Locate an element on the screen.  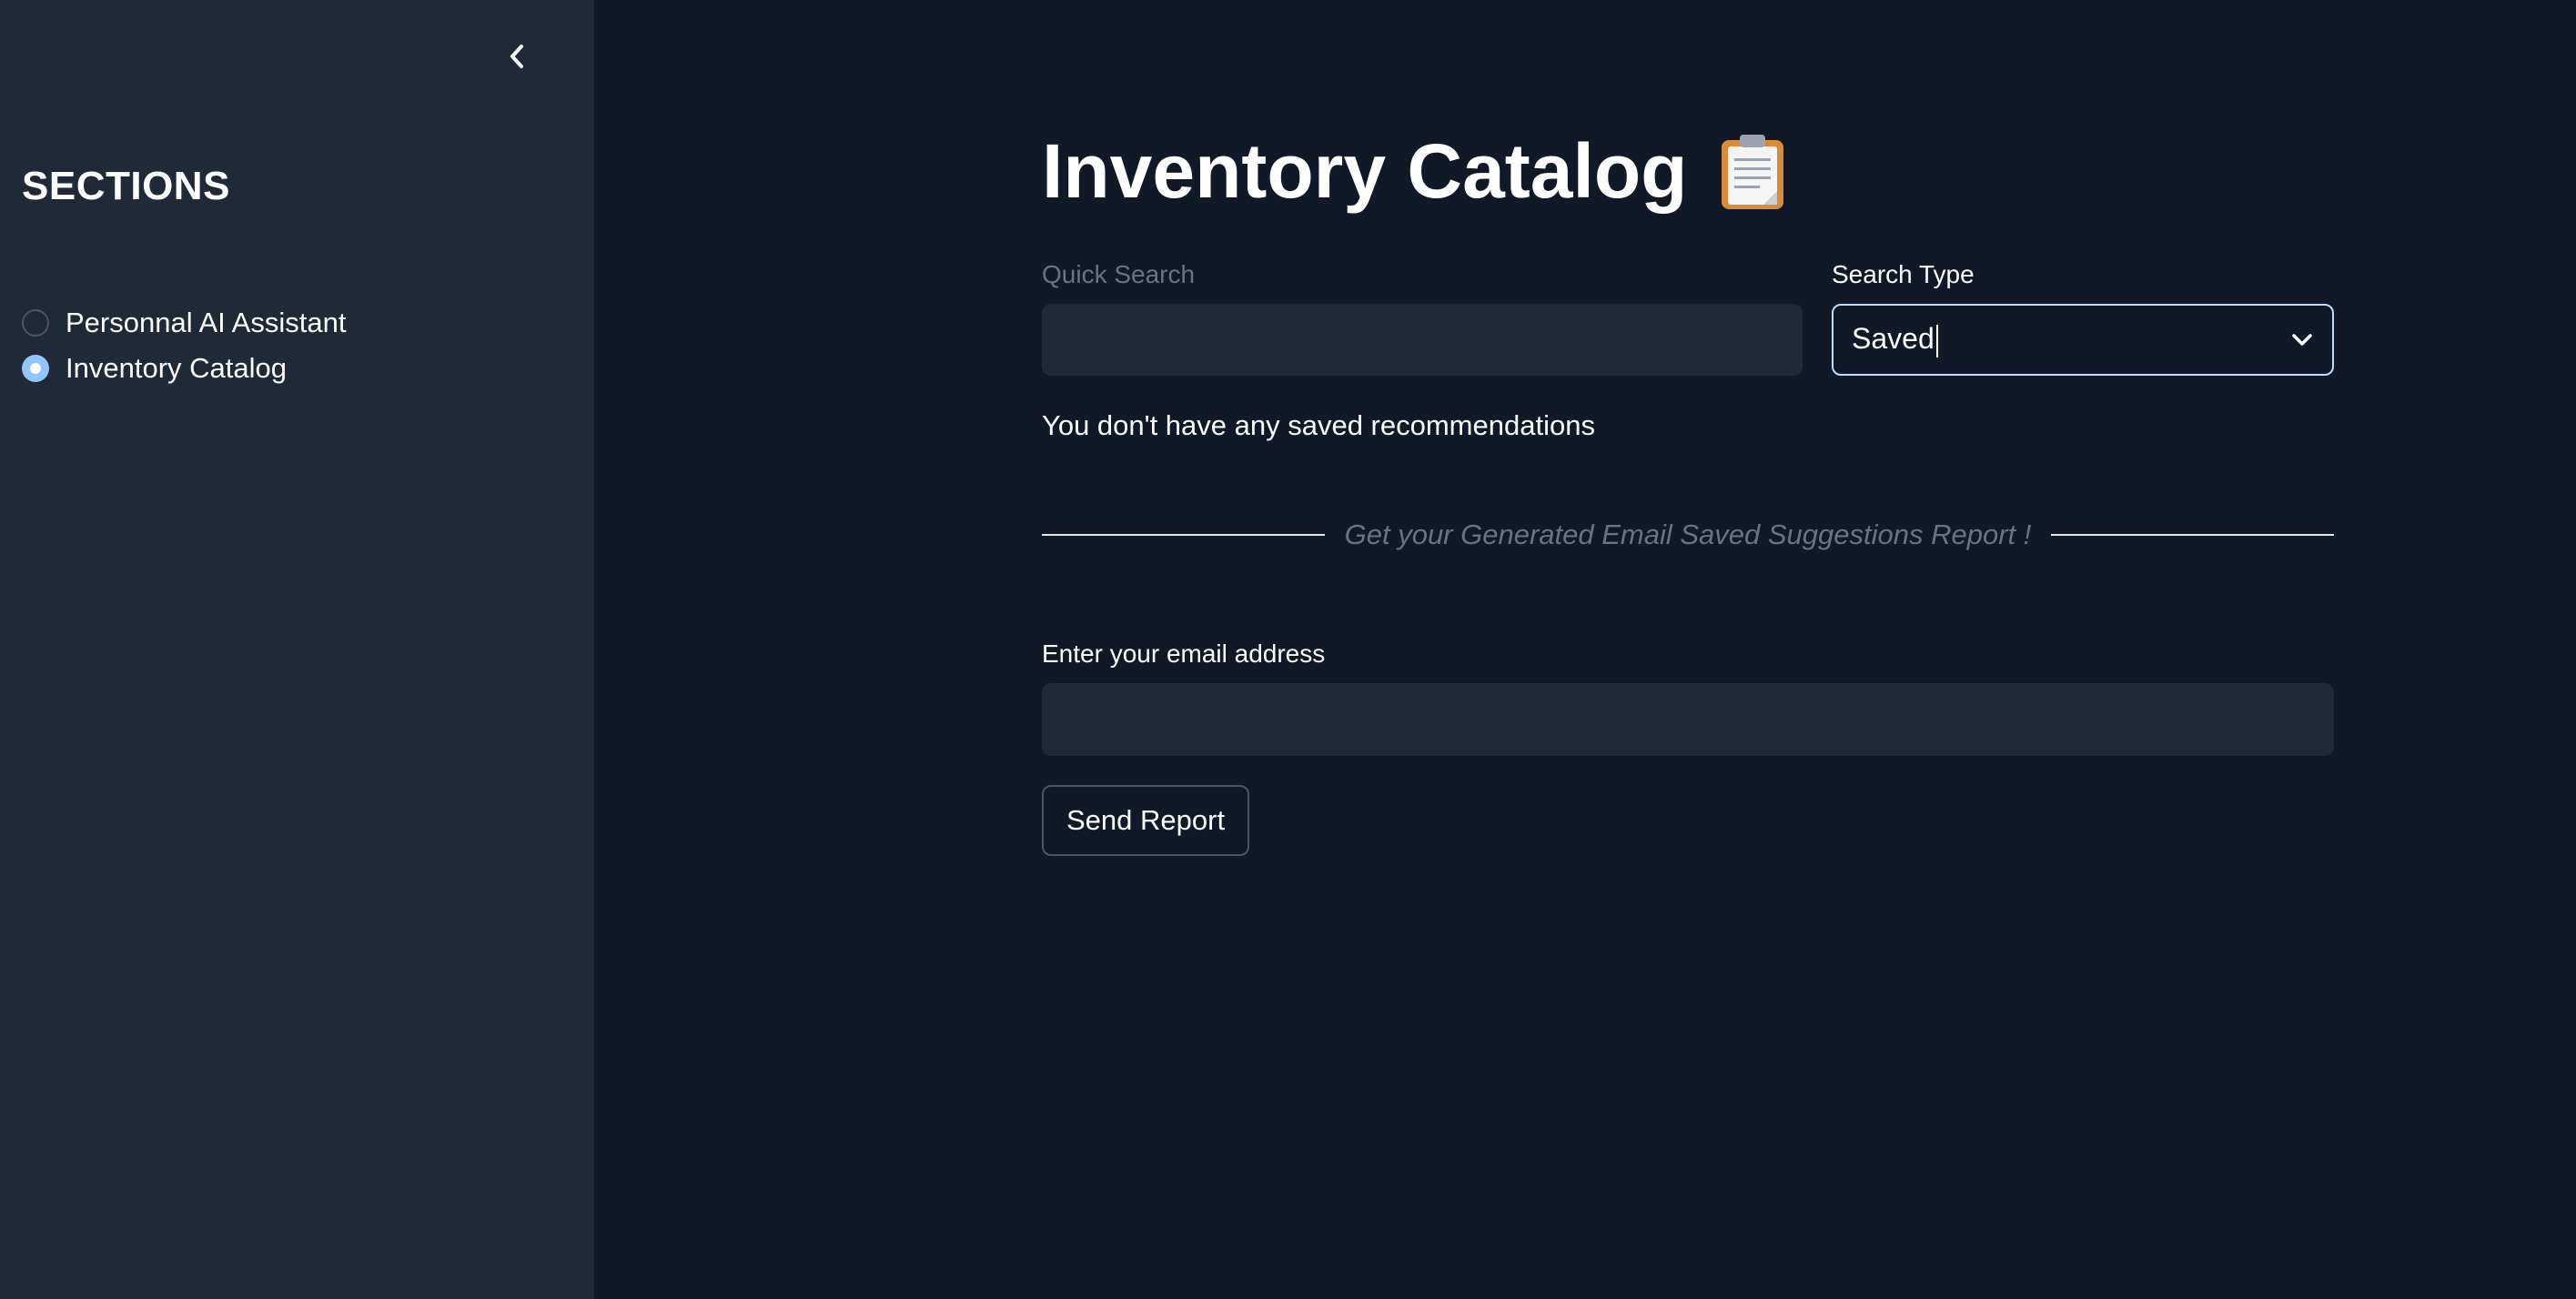
search-type-label: Search Type is located at coordinates (1903, 274).